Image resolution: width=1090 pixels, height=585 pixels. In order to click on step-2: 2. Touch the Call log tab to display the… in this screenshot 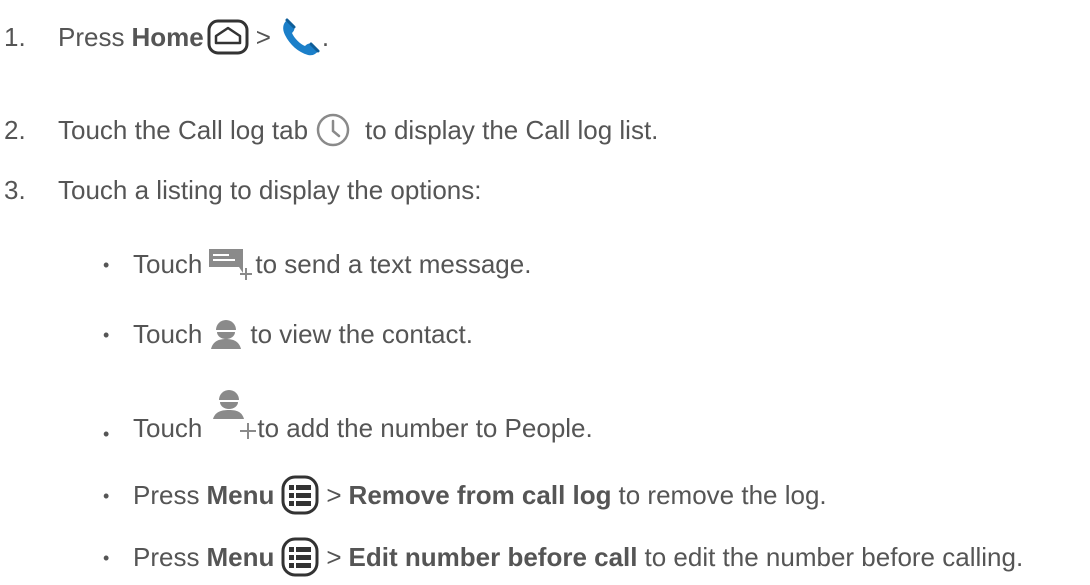, I will do `click(329, 130)`.